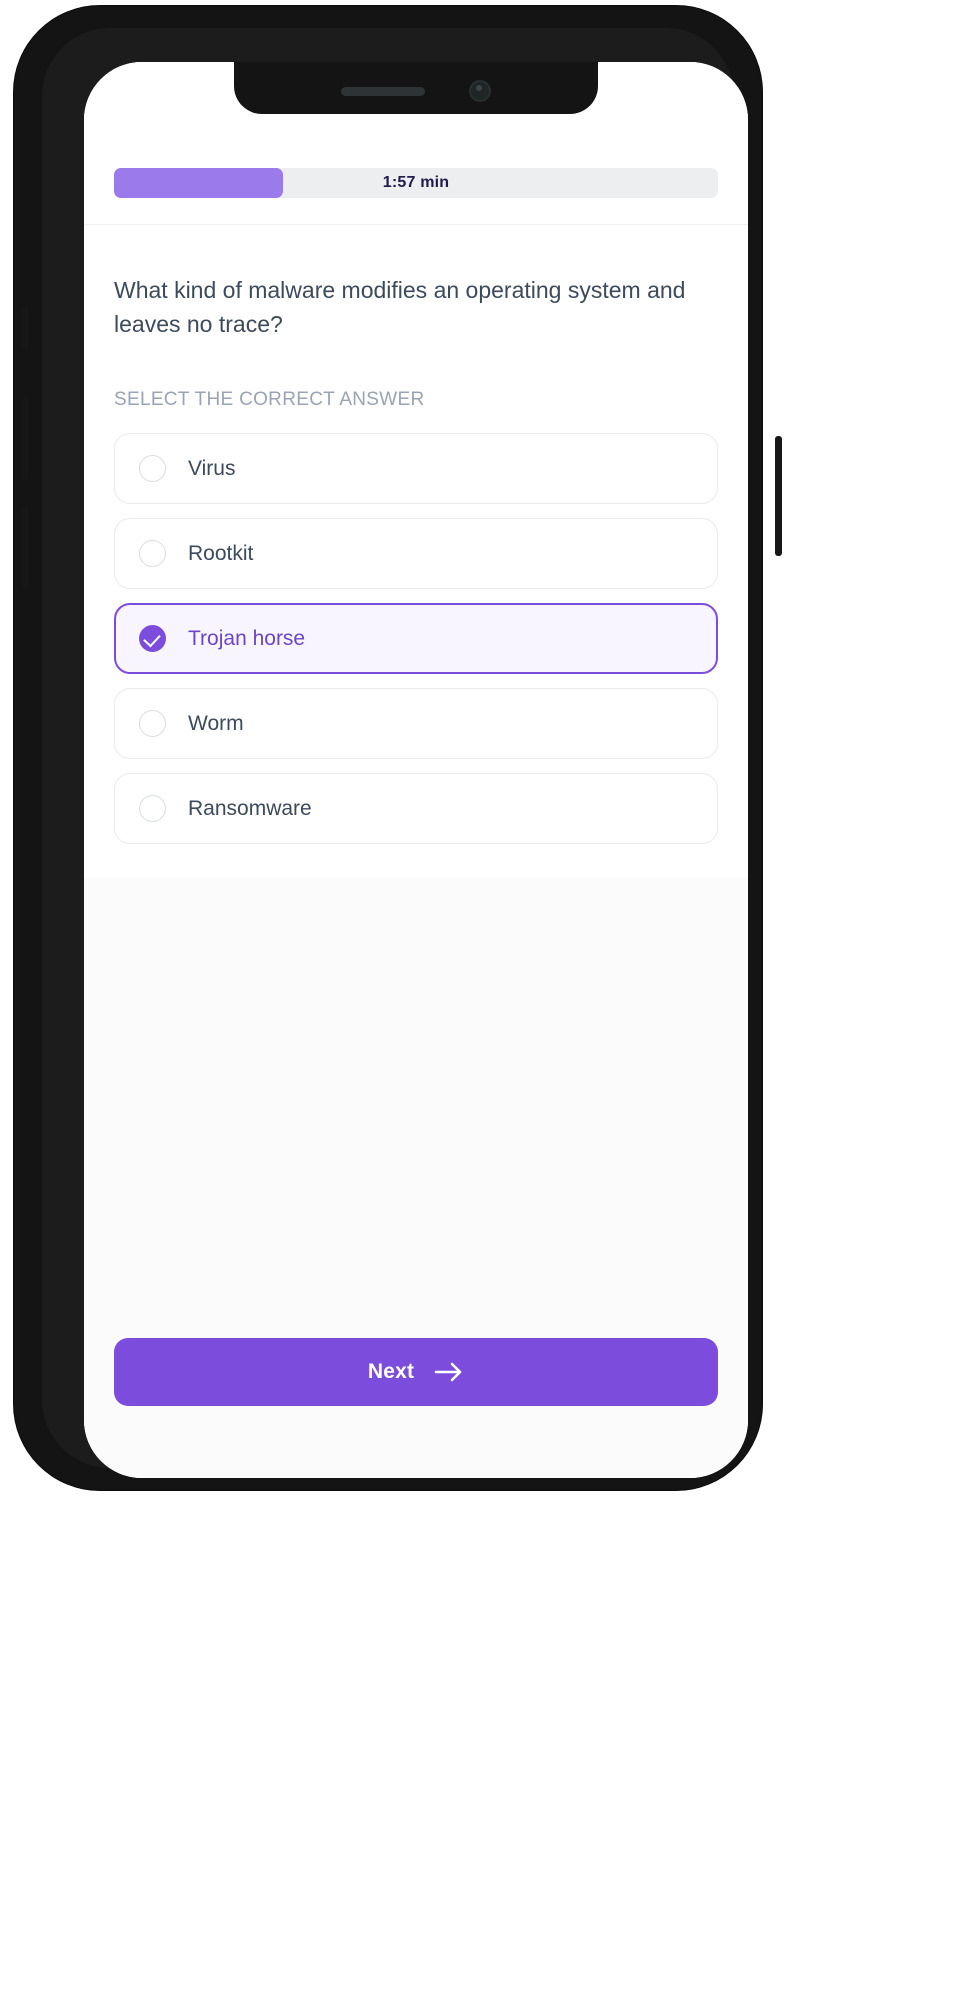 This screenshot has width=976, height=2004. What do you see at coordinates (25, 547) in the screenshot?
I see `volume-down-button` at bounding box center [25, 547].